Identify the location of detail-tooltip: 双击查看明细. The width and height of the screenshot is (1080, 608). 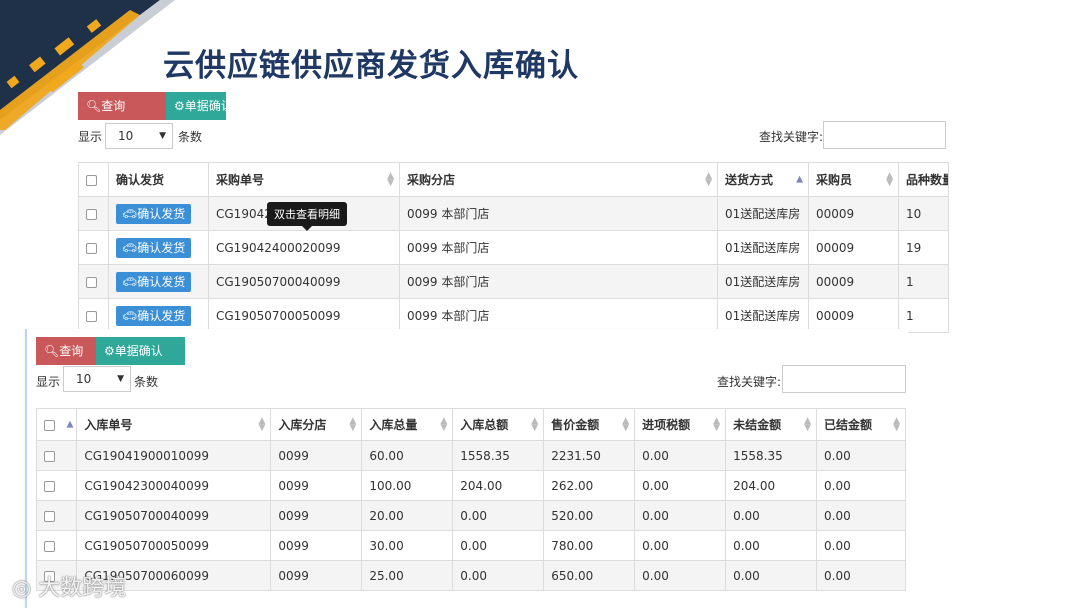
(307, 216).